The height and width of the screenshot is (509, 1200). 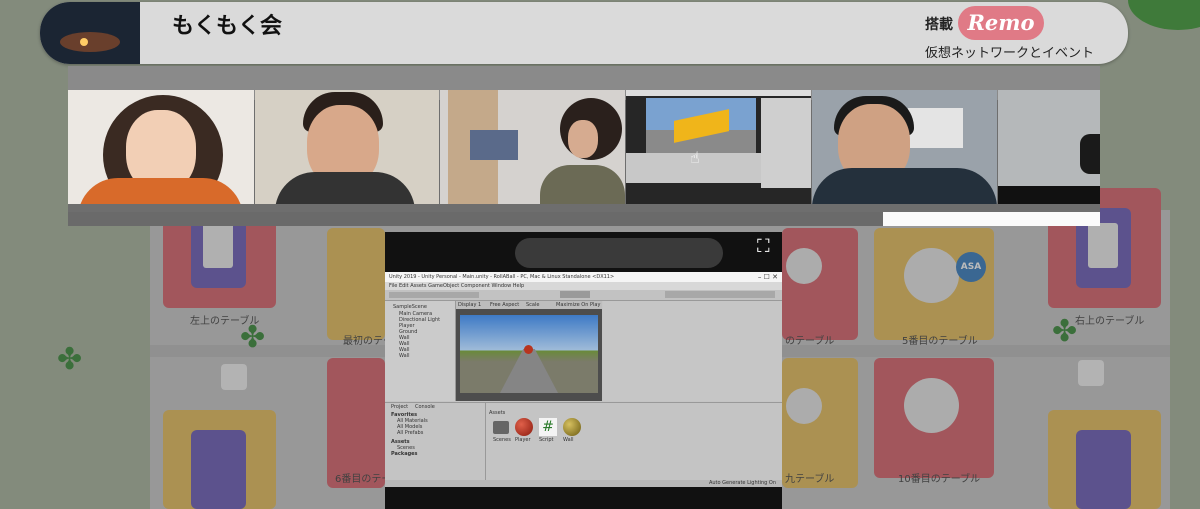 What do you see at coordinates (469, 305) in the screenshot?
I see `display-dropdown: Display 1` at bounding box center [469, 305].